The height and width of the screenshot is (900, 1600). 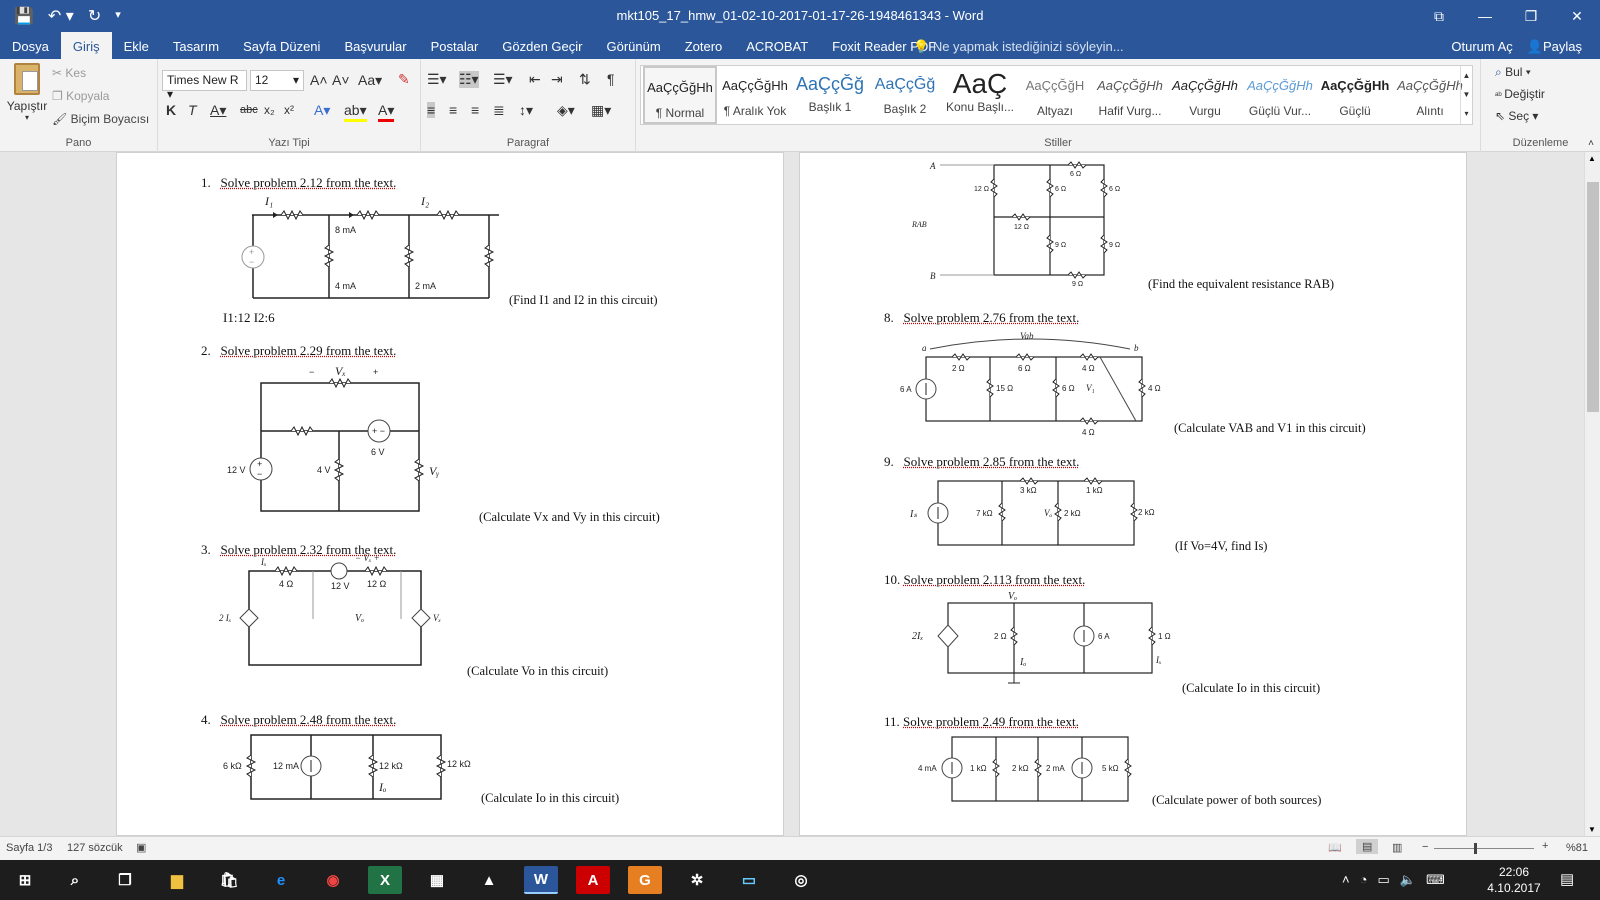 What do you see at coordinates (27, 92) in the screenshot?
I see `paste-button: Yapıştır ▾` at bounding box center [27, 92].